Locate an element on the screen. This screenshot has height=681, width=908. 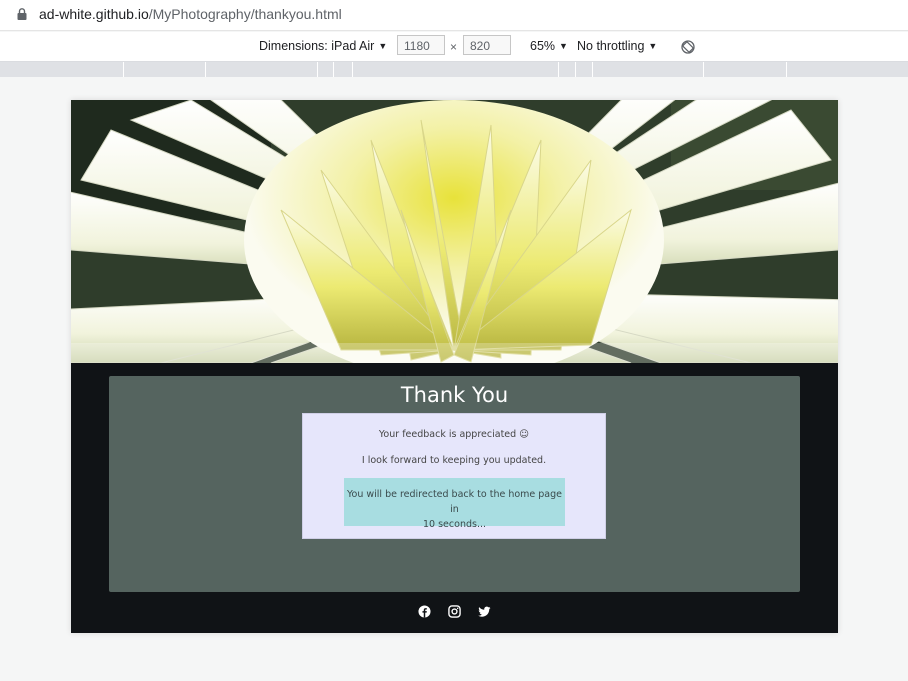
width-input: 1180 is located at coordinates (421, 45).